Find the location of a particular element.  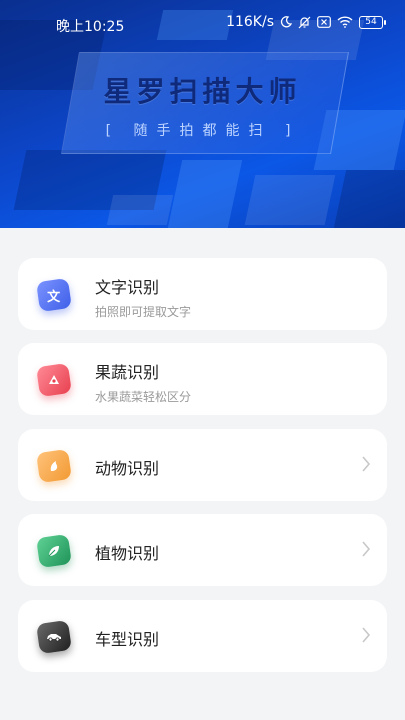

status-time: 晚上10:25 is located at coordinates (90, 27).